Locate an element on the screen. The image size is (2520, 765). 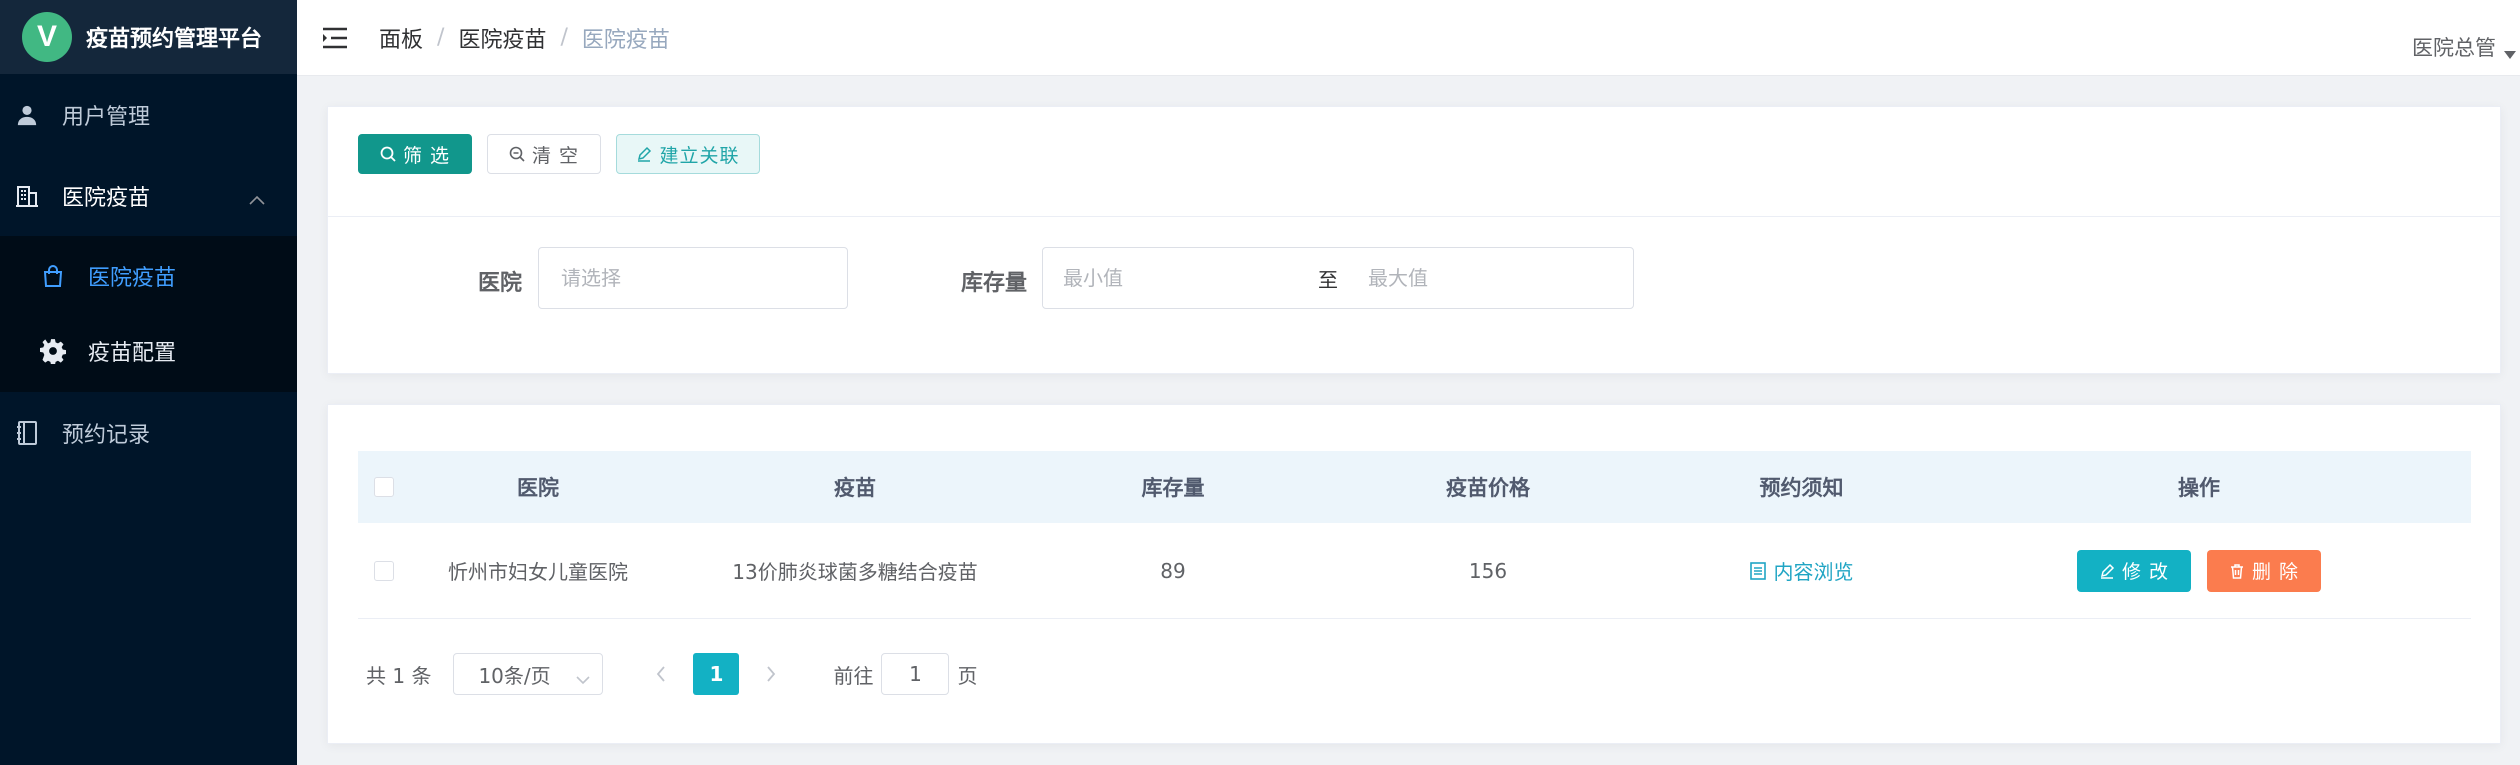
page-number-current: 1 is located at coordinates (716, 674).